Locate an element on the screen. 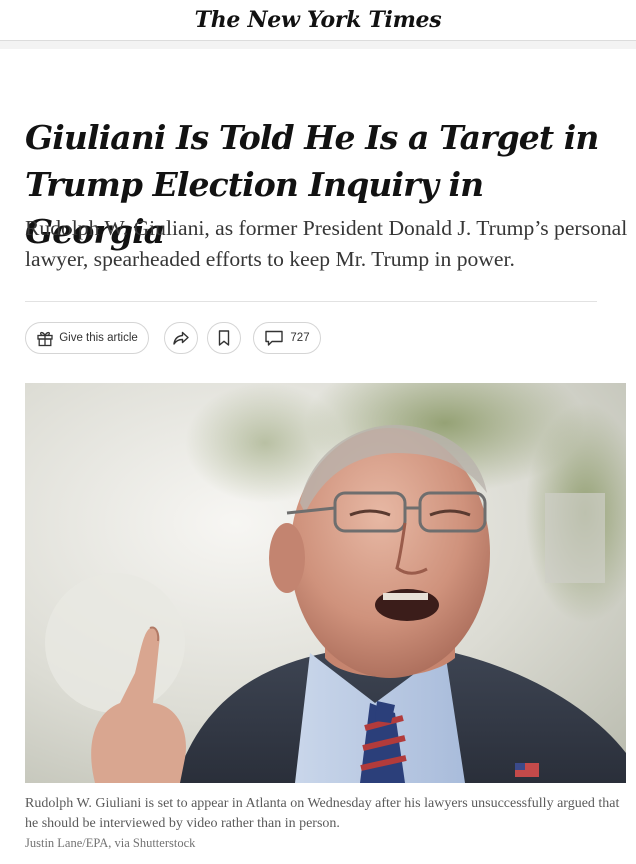 This screenshot has height=864, width=636. bookmark-icon is located at coordinates (224, 338).